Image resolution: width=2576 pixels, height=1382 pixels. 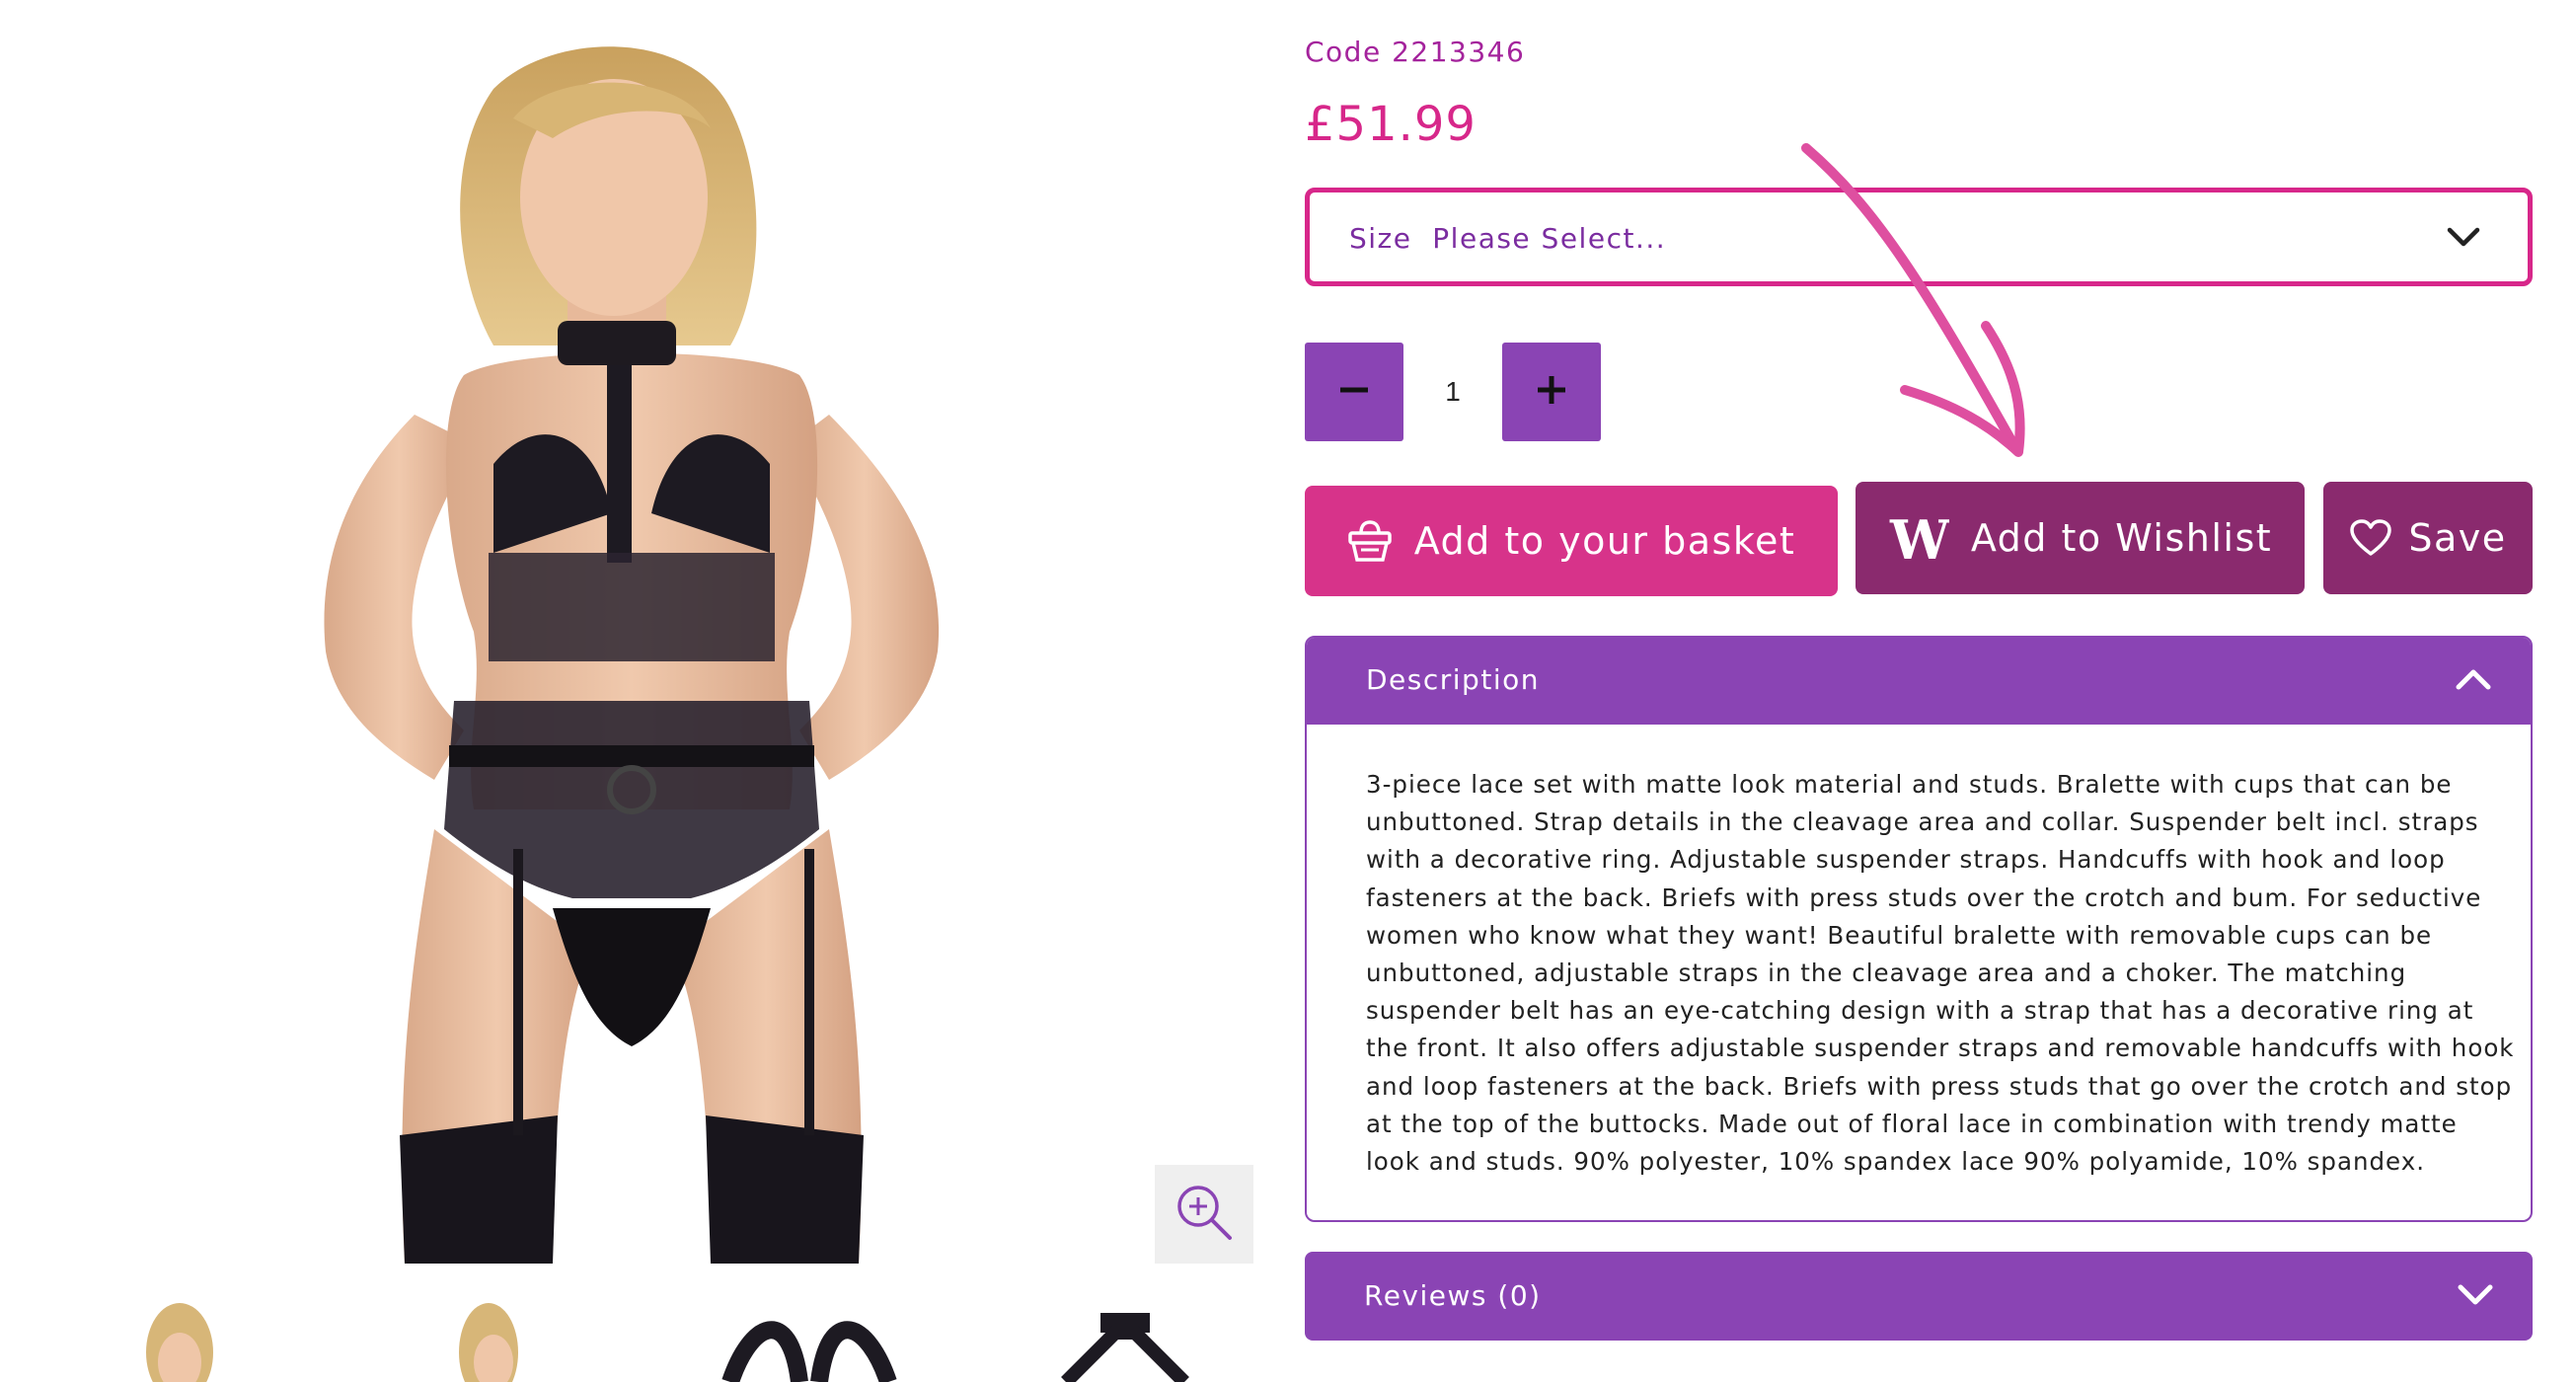 I want to click on add-to-wishlist-button: W Add to Wishlist, so click(x=2080, y=538).